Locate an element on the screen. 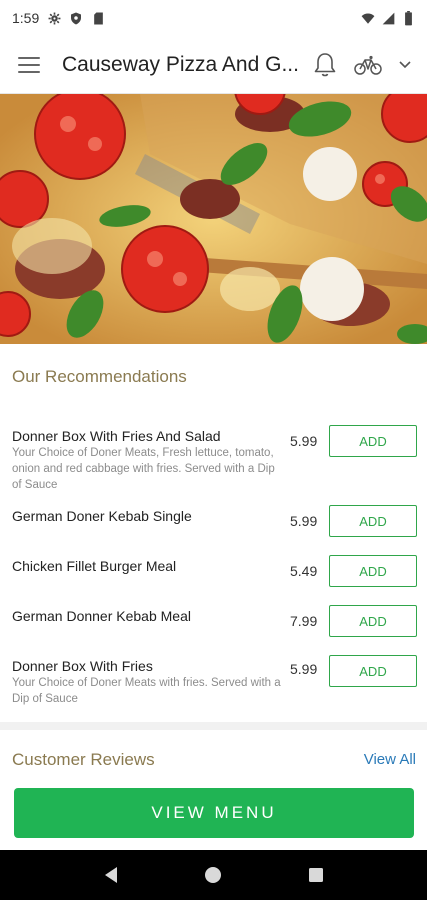 This screenshot has height=900, width=427. sd-card-icon is located at coordinates (98, 18).